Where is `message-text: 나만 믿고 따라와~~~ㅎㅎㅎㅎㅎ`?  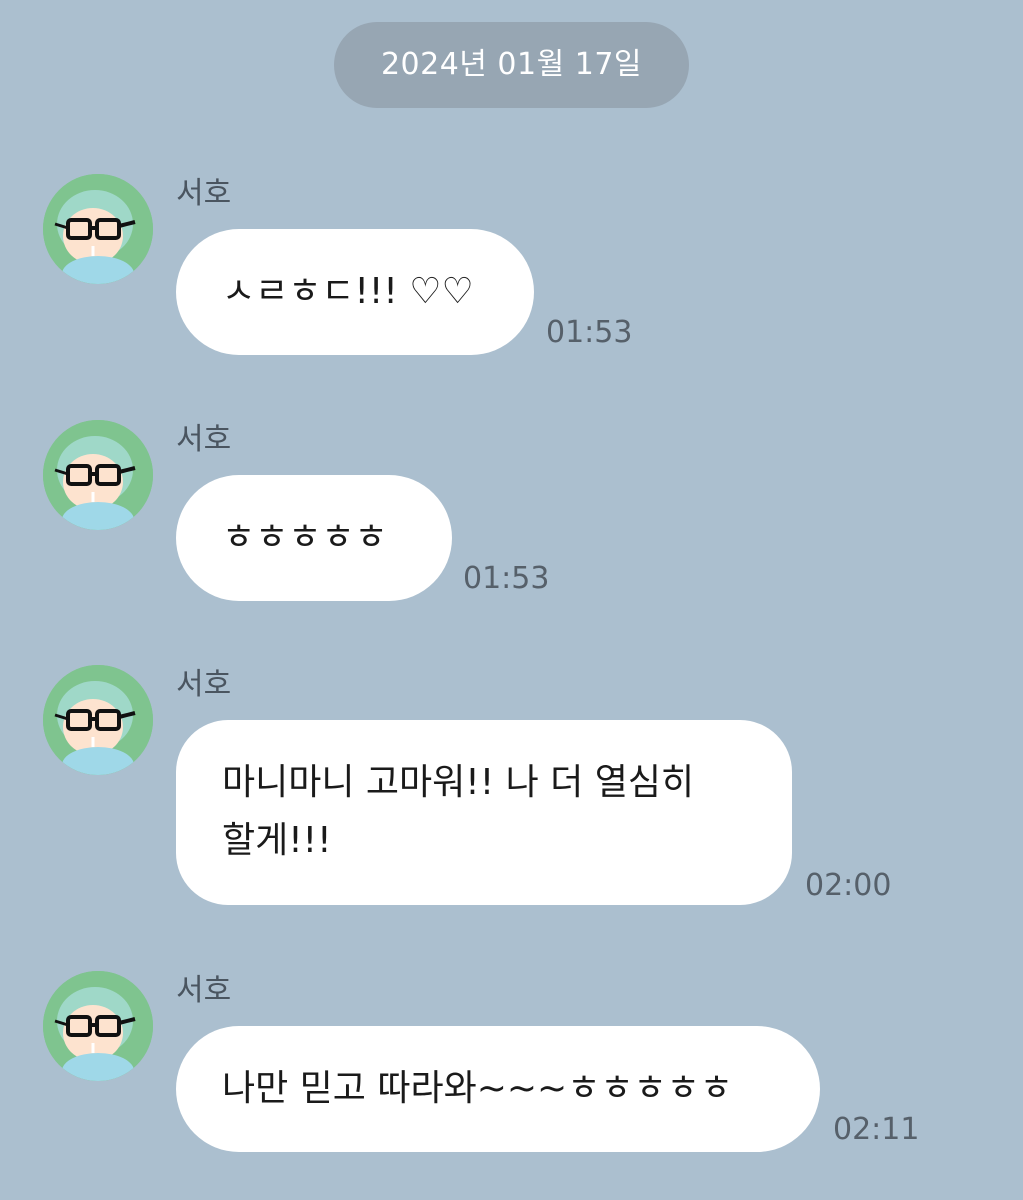
message-text: 나만 믿고 따라와~~~ㅎㅎㅎㅎㅎ is located at coordinates (477, 1088).